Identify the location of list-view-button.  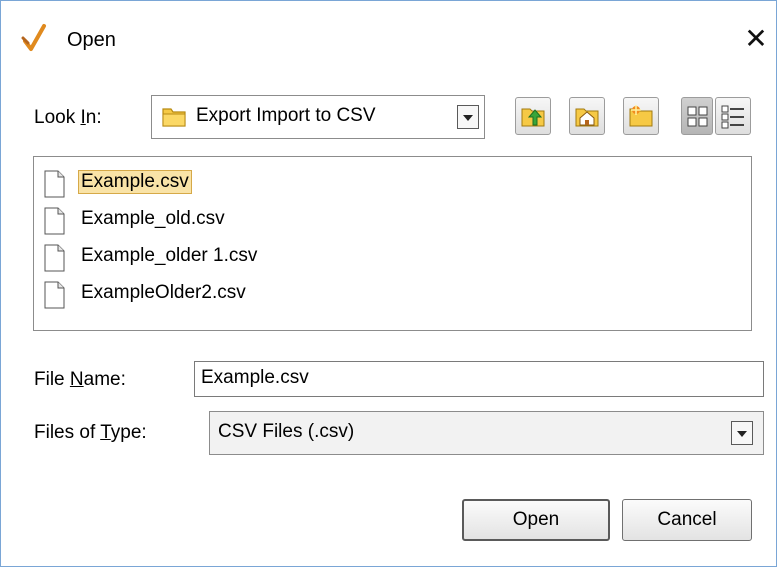
(697, 116).